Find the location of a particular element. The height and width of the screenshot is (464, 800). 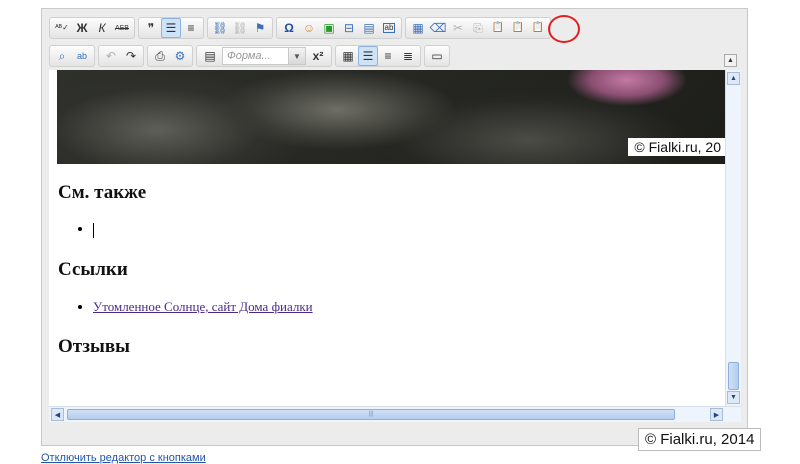

toolbar-group-links: ⛓ ⛓ ⚑ is located at coordinates (240, 28).